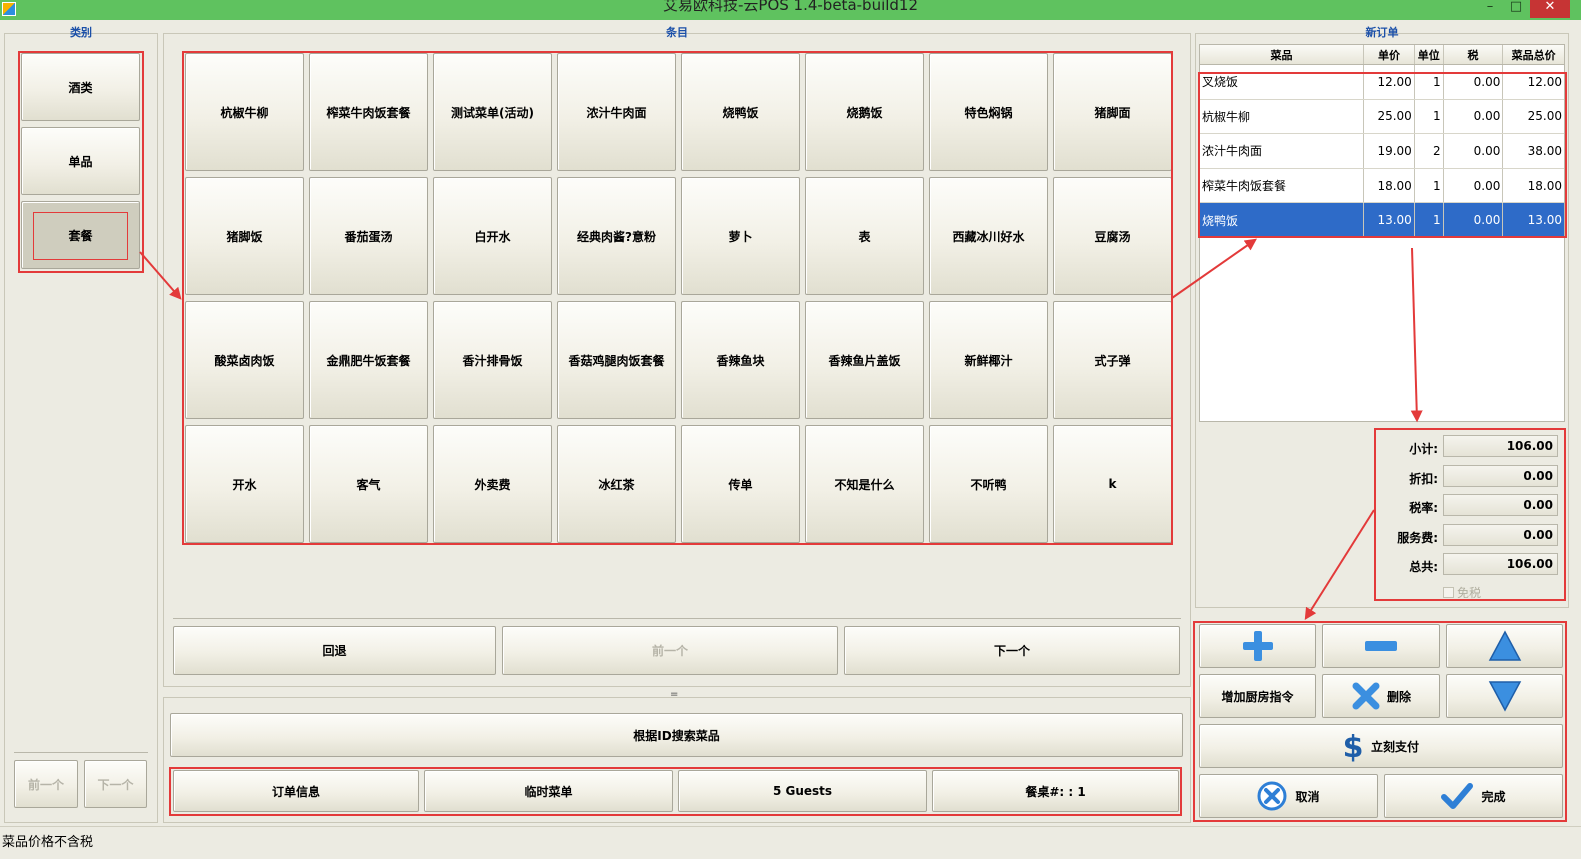 The width and height of the screenshot is (1581, 859). Describe the element at coordinates (1389, 116) in the screenshot. I see `order-cell: 25.00` at that location.